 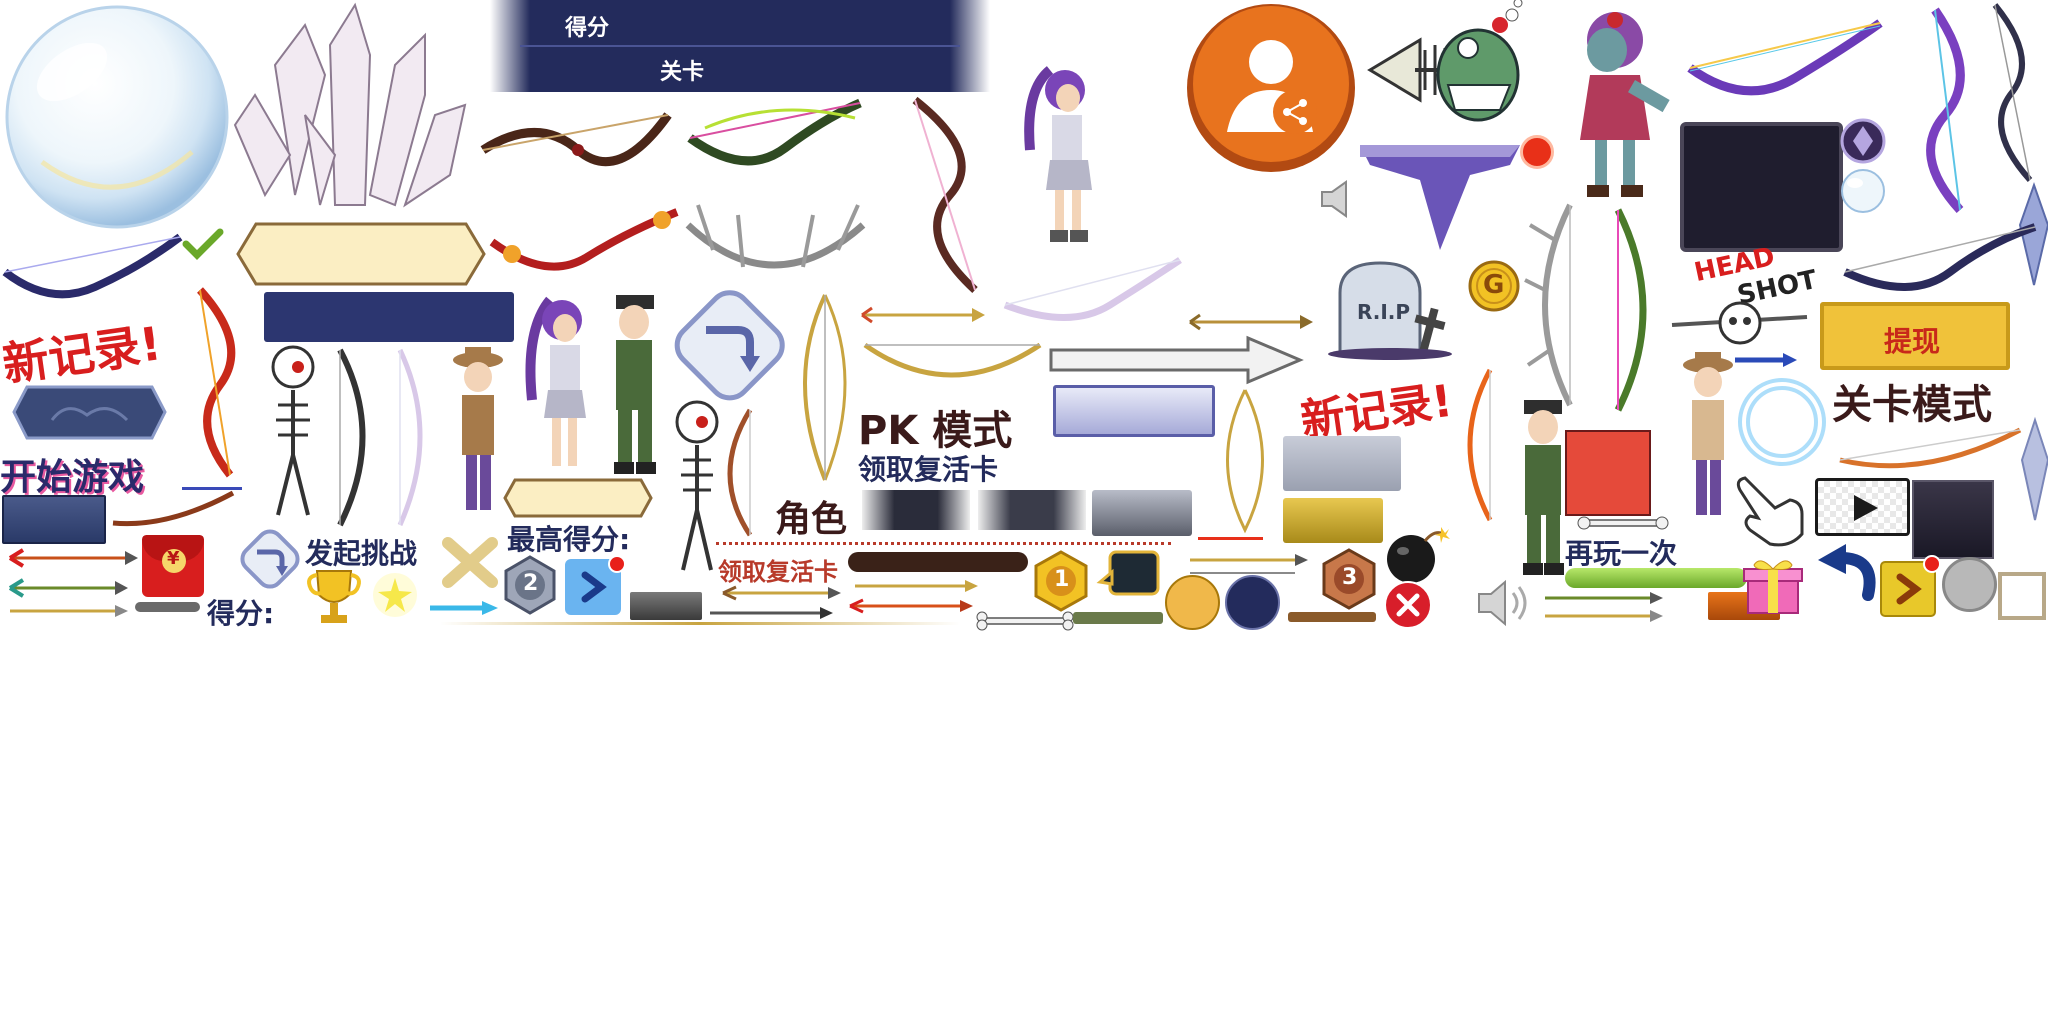 What do you see at coordinates (2022, 596) in the screenshot?
I see `white-frame-panel` at bounding box center [2022, 596].